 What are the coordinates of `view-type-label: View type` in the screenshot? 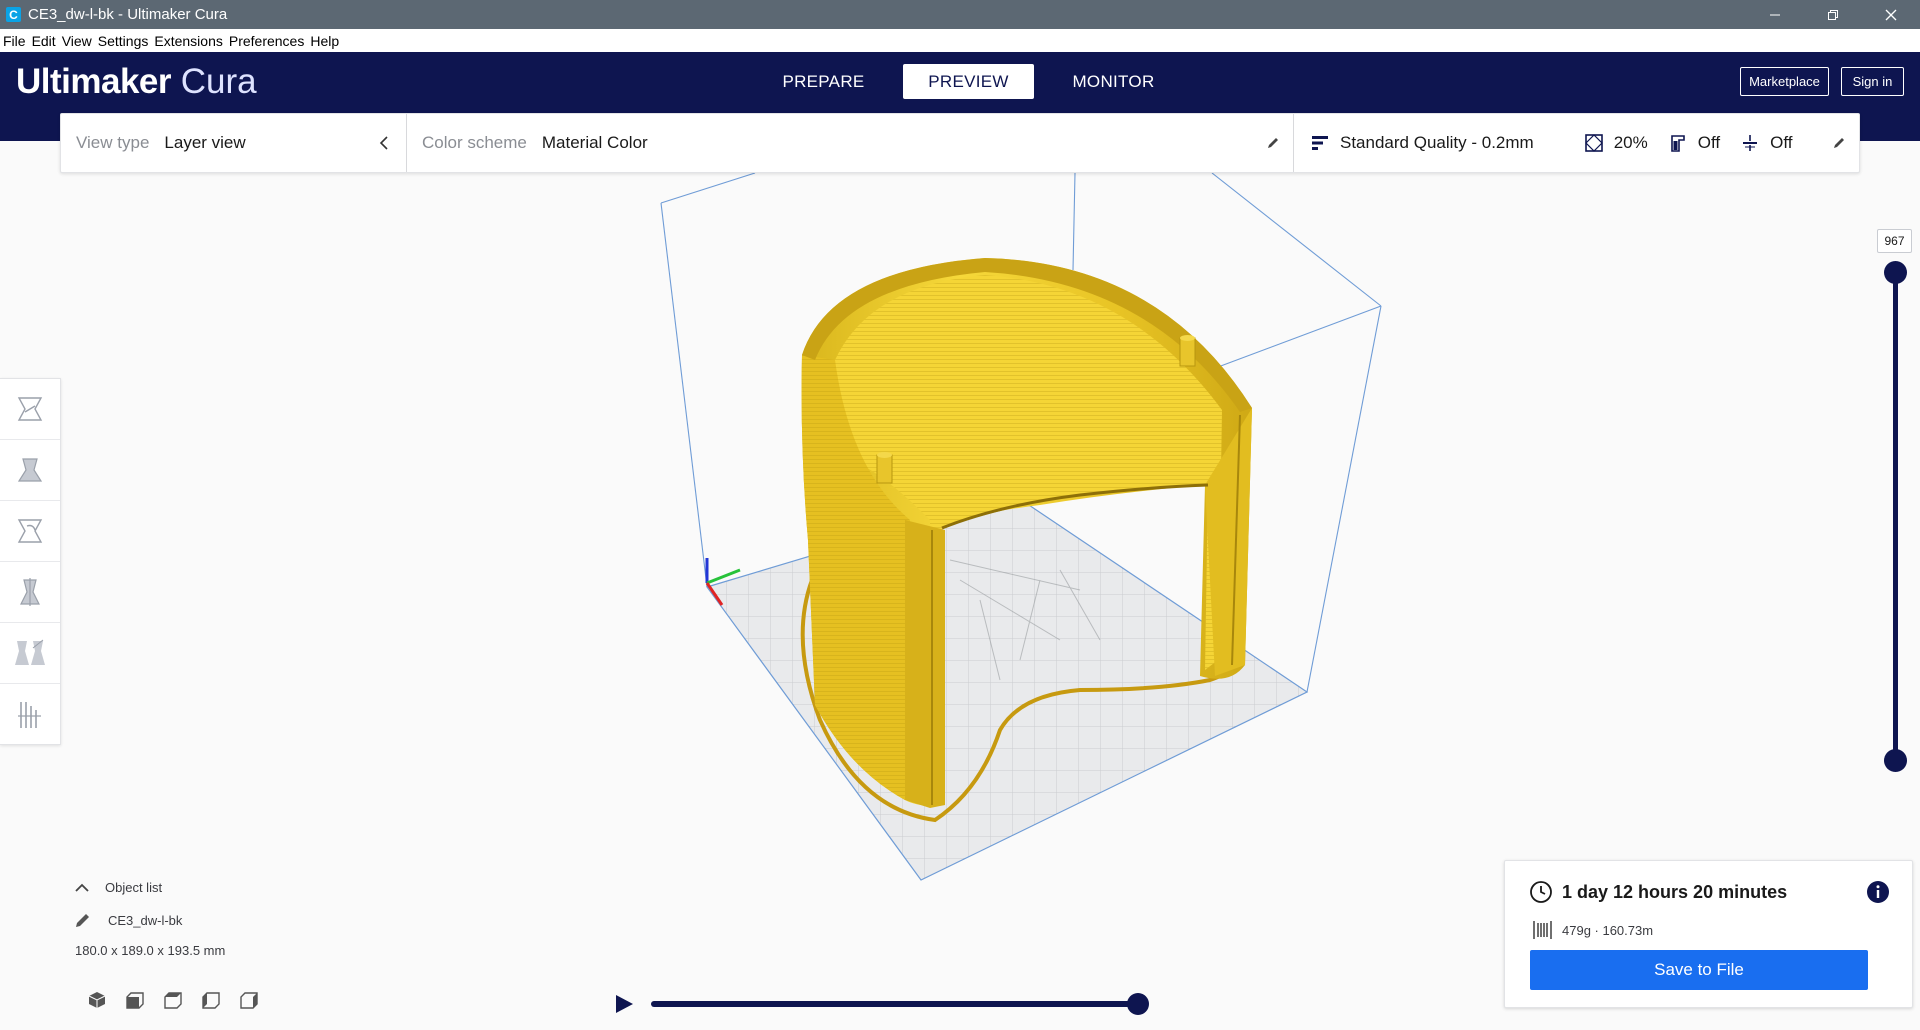 It's located at (113, 142).